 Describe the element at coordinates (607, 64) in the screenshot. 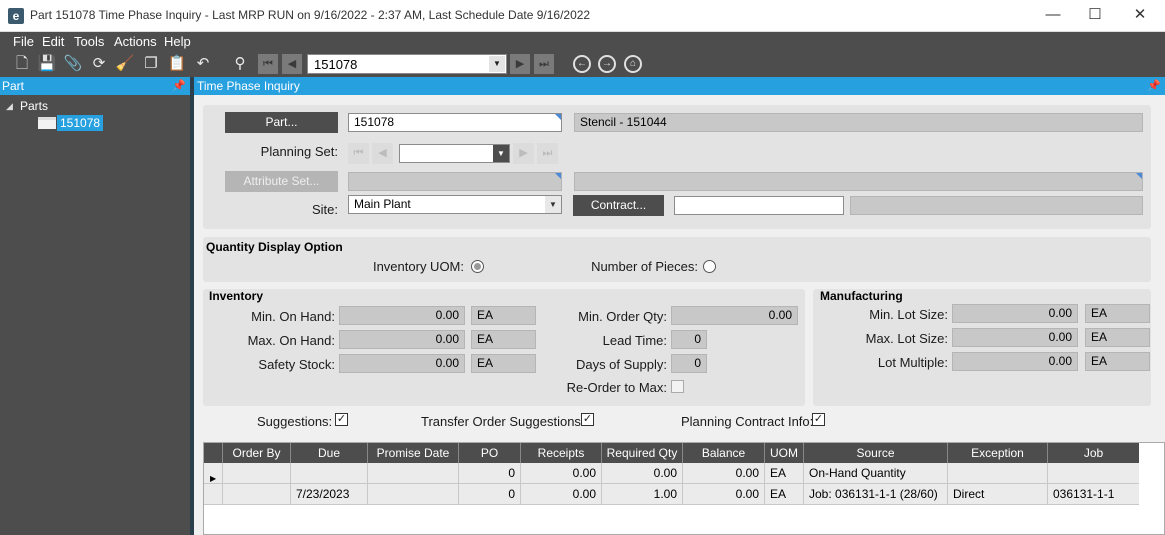

I see `forward-icon: →` at that location.